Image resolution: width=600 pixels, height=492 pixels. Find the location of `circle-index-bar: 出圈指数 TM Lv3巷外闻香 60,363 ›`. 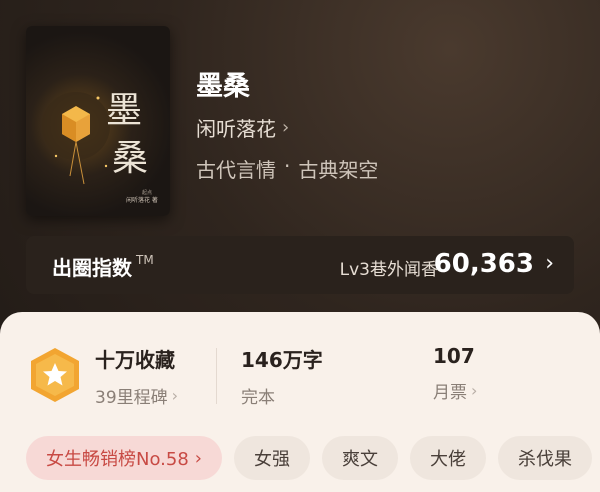

circle-index-bar: 出圈指数 TM Lv3巷外闻香 60,363 › is located at coordinates (300, 265).